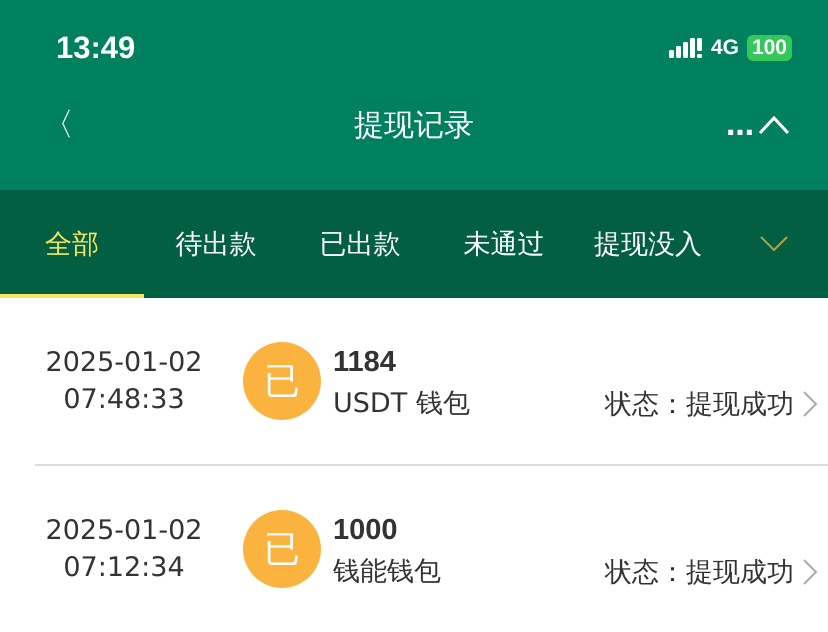 This screenshot has width=828, height=632. Describe the element at coordinates (402, 404) in the screenshot. I see `wallet-name: USDT 钱包` at that location.